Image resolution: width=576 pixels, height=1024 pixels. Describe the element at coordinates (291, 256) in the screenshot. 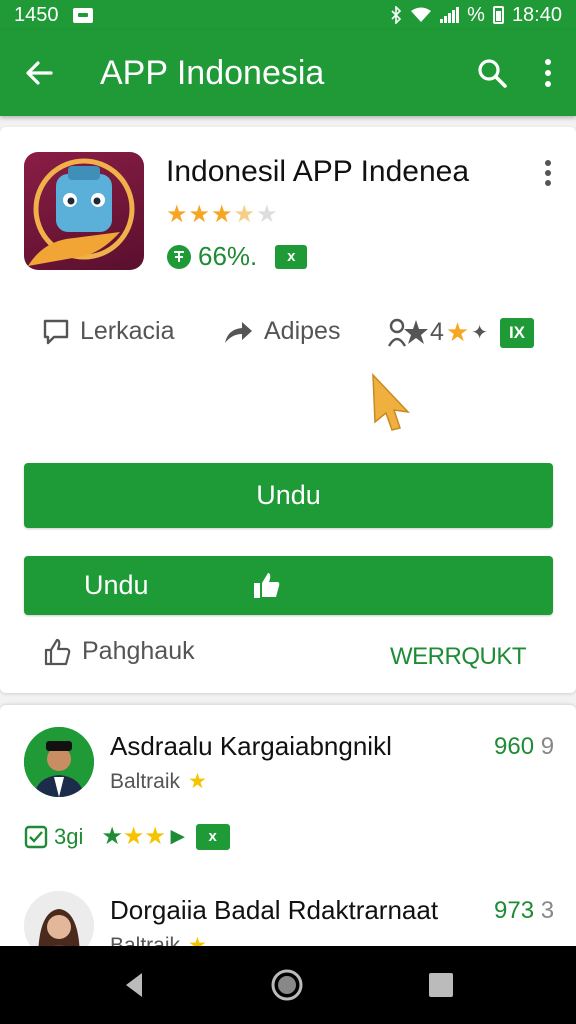

I see `status-badge: x` at that location.